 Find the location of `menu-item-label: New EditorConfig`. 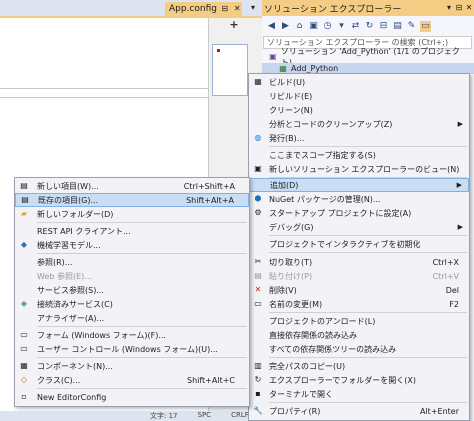

menu-item-label: New EditorConfig is located at coordinates (72, 397).